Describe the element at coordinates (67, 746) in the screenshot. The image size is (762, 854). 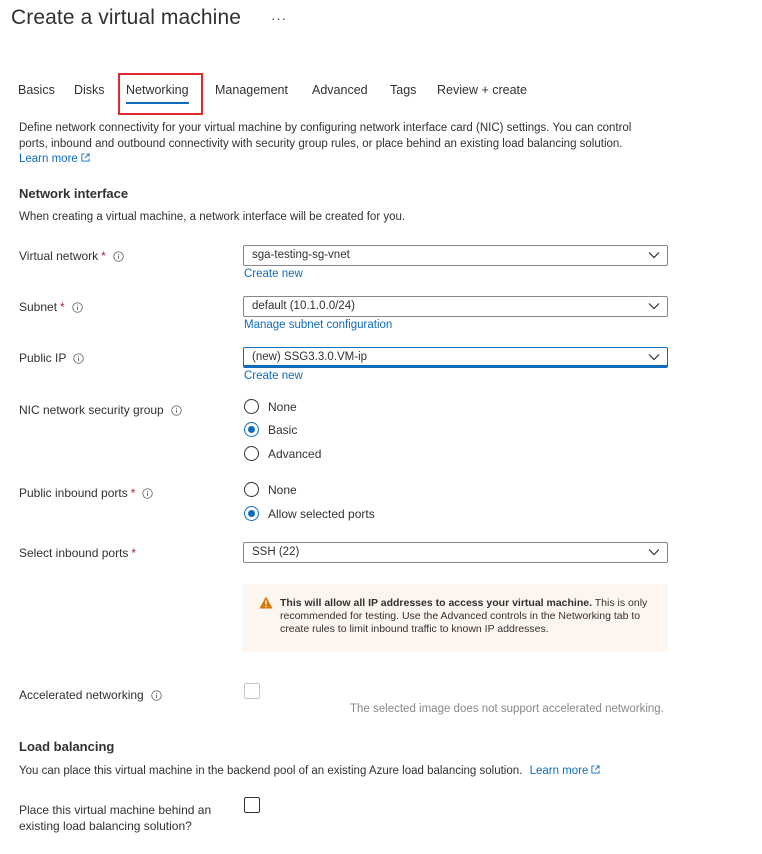
I see `load-balancing-heading: Load balancing` at that location.